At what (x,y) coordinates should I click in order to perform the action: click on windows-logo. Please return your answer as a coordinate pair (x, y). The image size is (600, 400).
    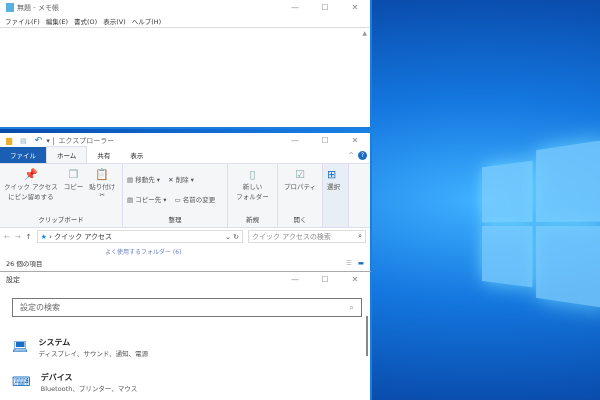
    Looking at the image, I should click on (540, 225).